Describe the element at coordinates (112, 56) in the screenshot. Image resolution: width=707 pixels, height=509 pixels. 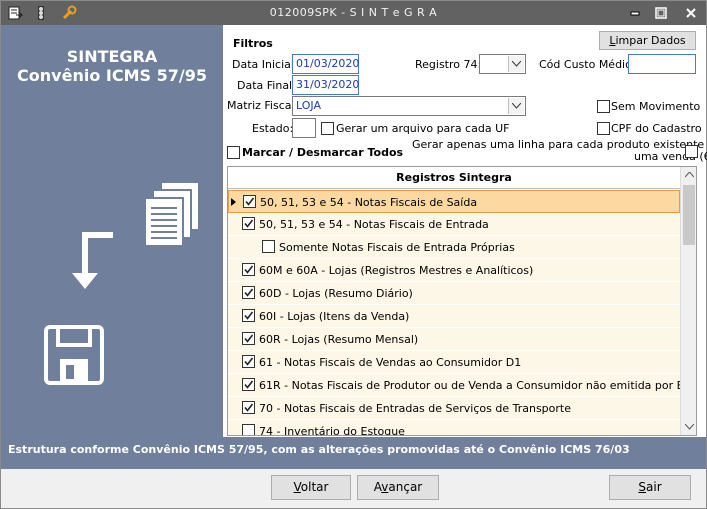
I see `panel-title-line1: SINTEGRA` at that location.